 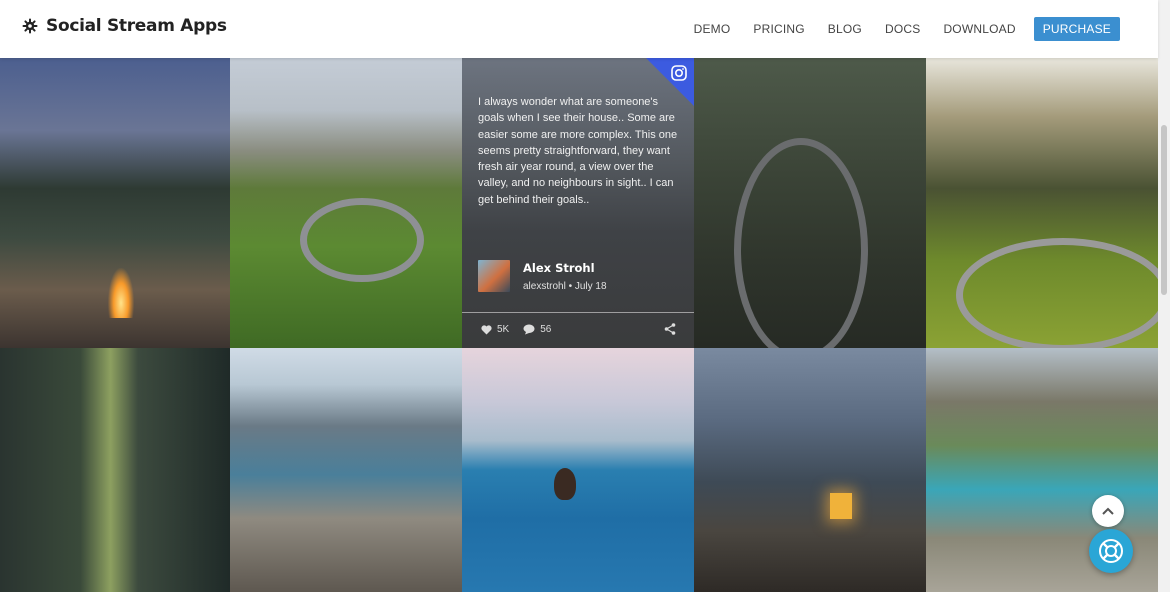 What do you see at coordinates (30, 26) in the screenshot?
I see `gear-logo-icon` at bounding box center [30, 26].